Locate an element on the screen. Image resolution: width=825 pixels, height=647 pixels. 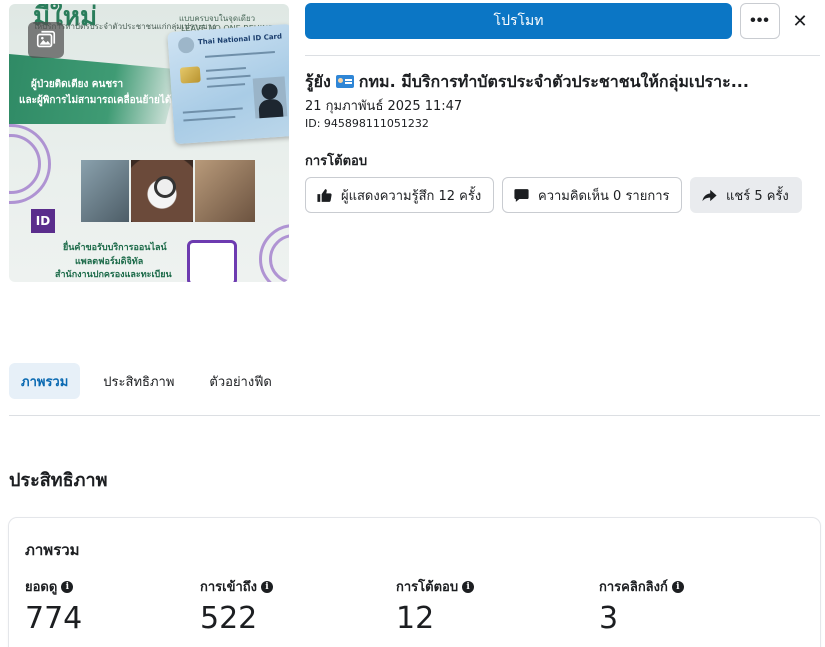
share-arrow-icon is located at coordinates (709, 195).